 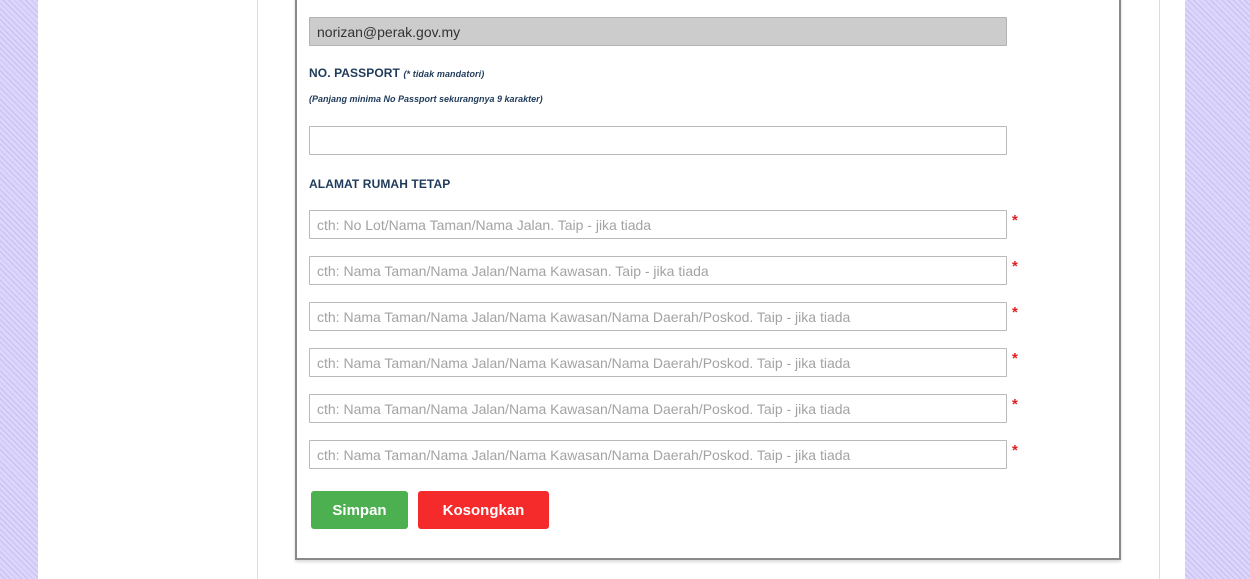 I want to click on address-line-4-input, so click(x=658, y=362).